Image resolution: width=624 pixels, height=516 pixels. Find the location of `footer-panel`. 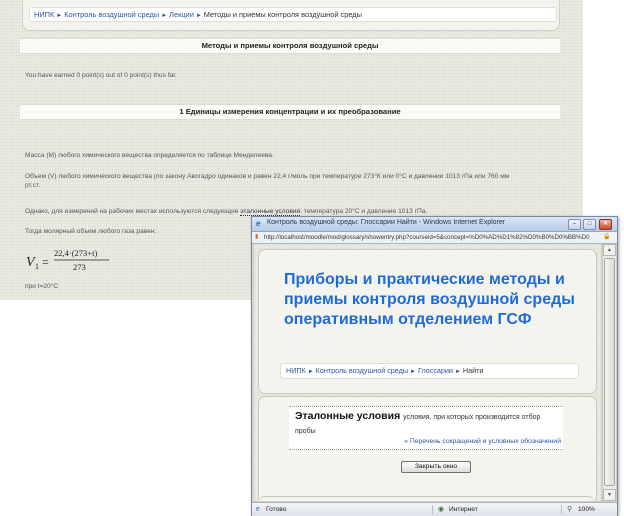

footer-panel is located at coordinates (426, 498).